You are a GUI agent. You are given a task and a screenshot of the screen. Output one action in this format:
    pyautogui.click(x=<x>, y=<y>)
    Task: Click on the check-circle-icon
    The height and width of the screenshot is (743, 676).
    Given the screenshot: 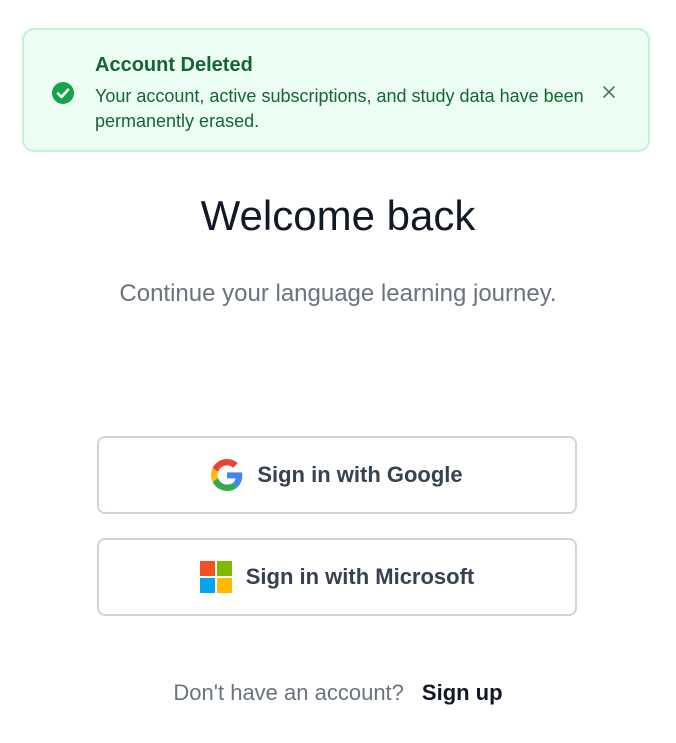 What is the action you would take?
    pyautogui.click(x=63, y=93)
    